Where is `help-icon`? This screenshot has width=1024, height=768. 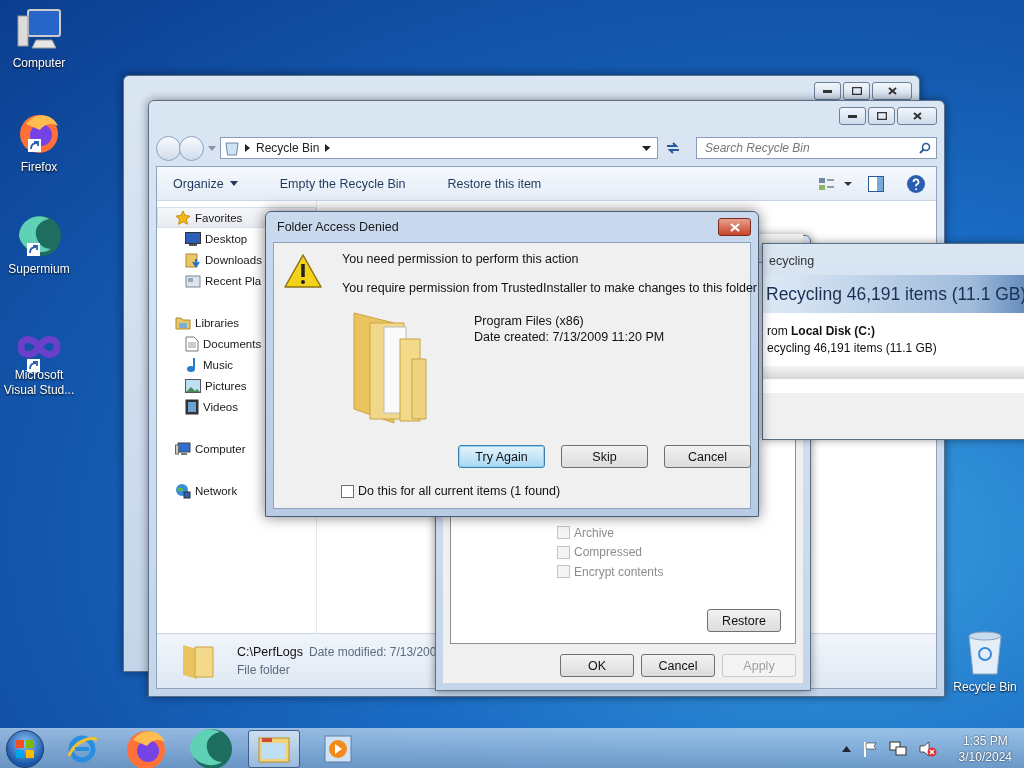
help-icon is located at coordinates (916, 183).